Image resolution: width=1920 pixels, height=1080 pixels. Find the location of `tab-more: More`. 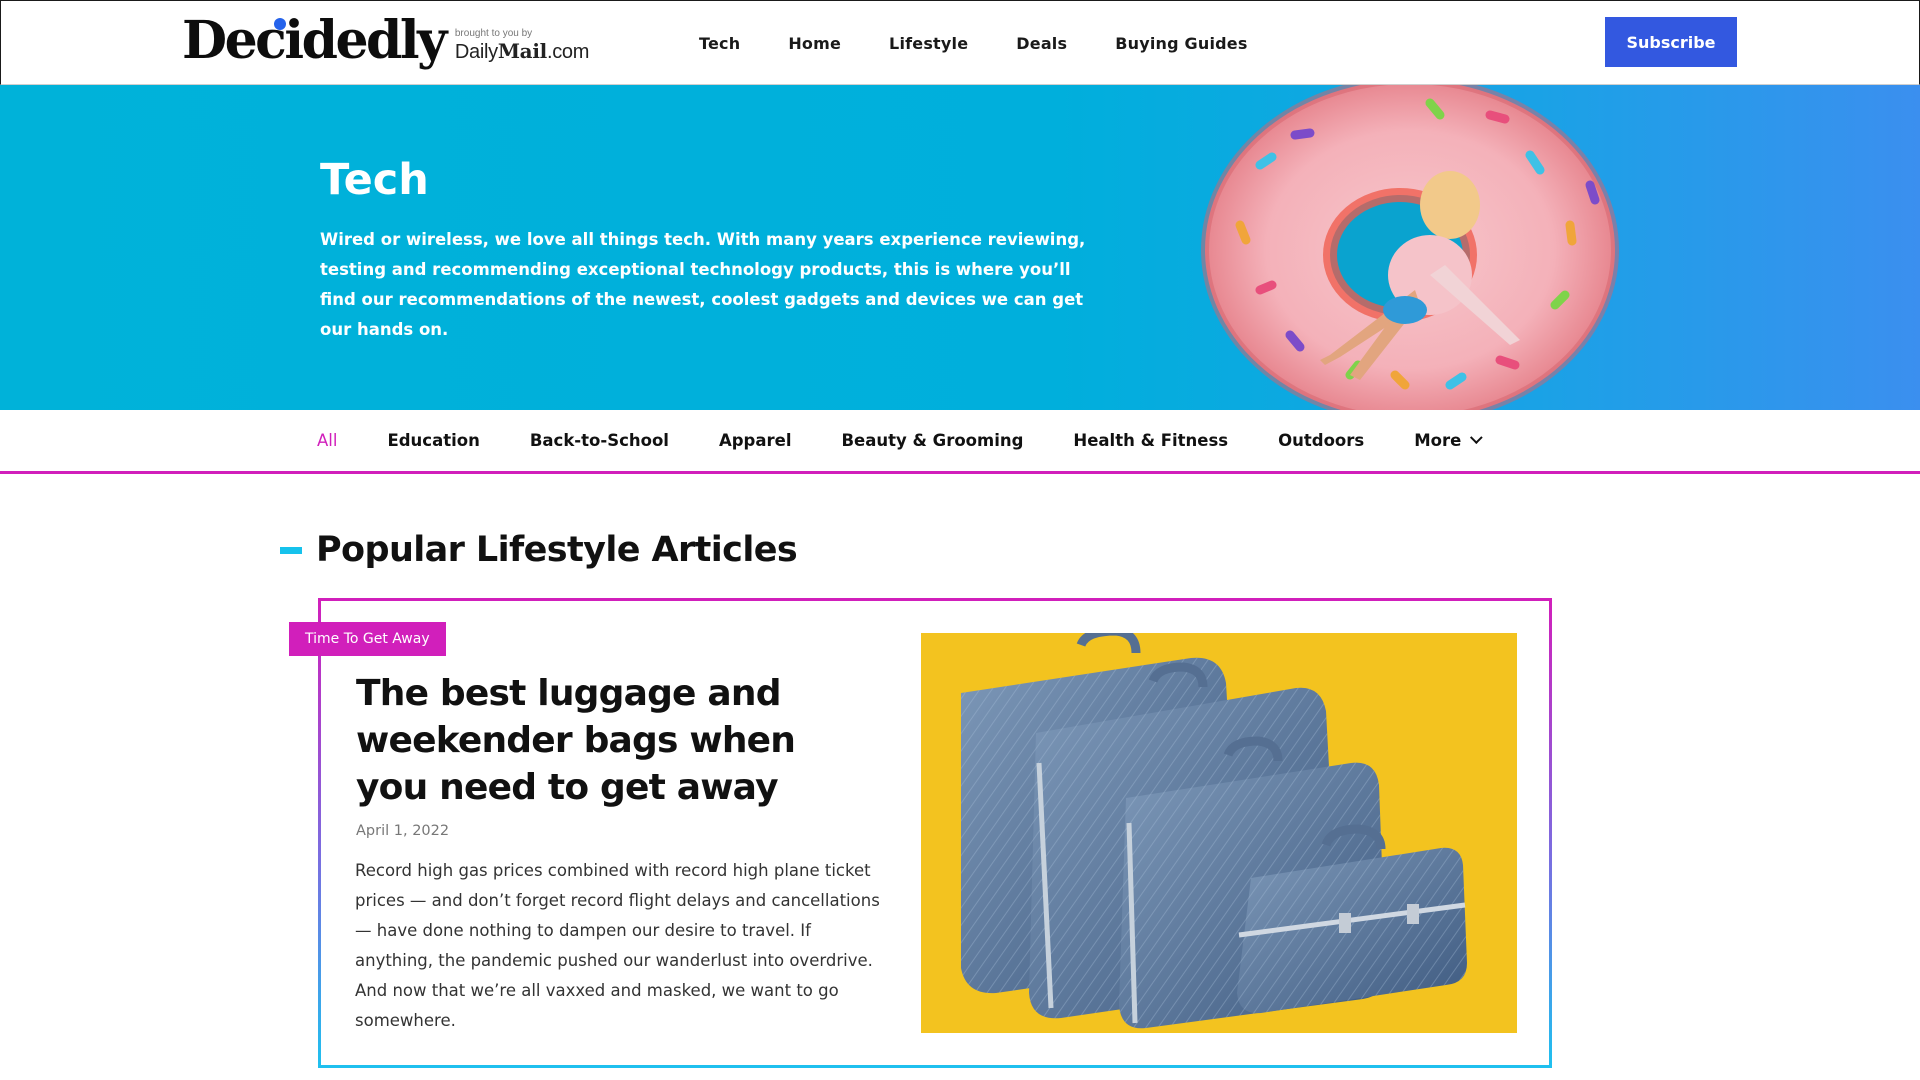

tab-more: More is located at coordinates (1449, 440).